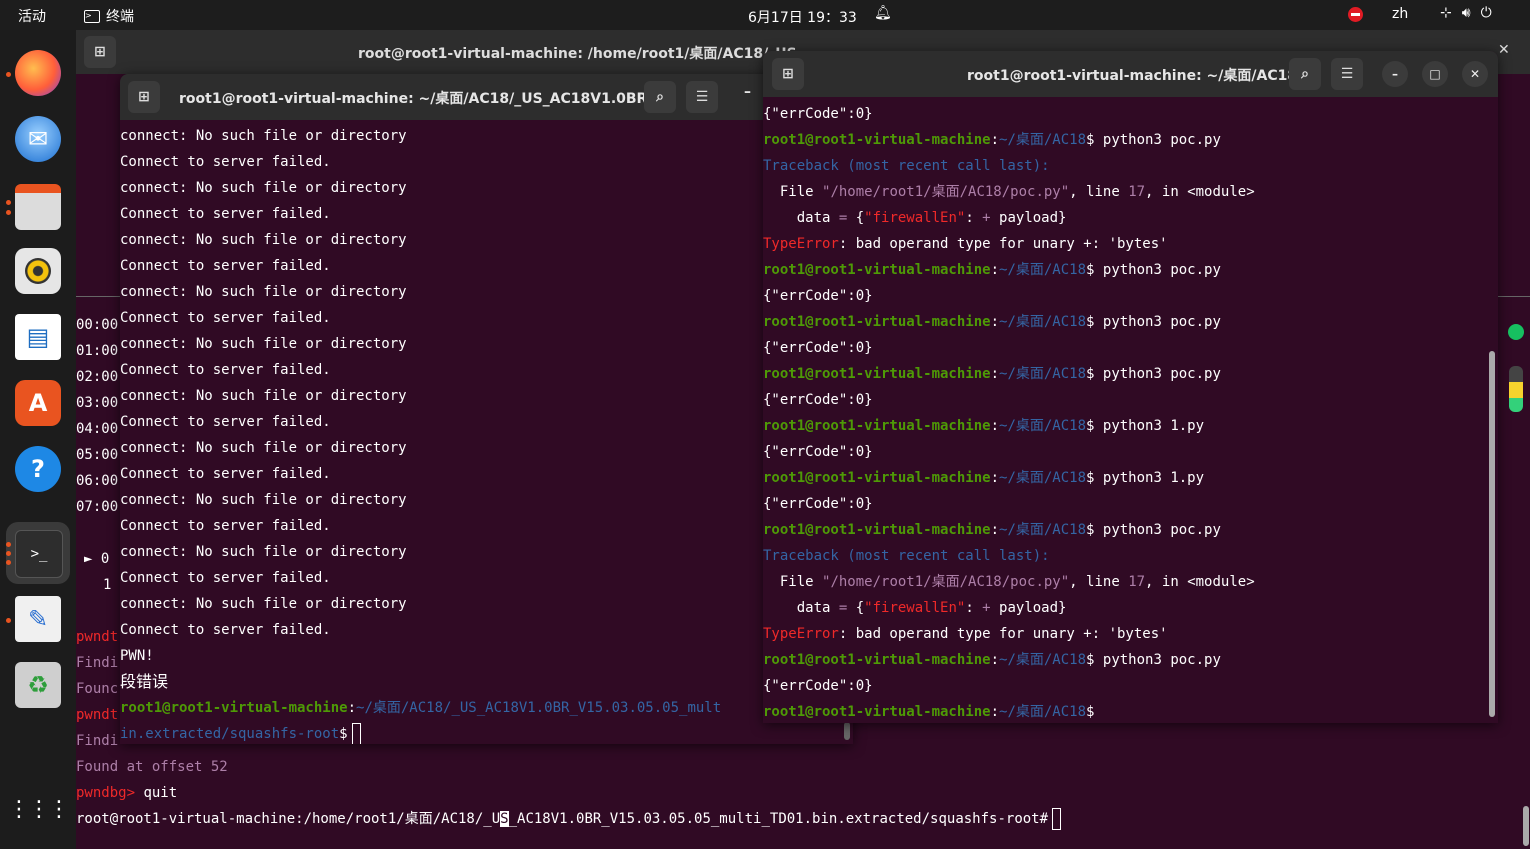  Describe the element at coordinates (1513, 296) in the screenshot. I see `divider` at that location.